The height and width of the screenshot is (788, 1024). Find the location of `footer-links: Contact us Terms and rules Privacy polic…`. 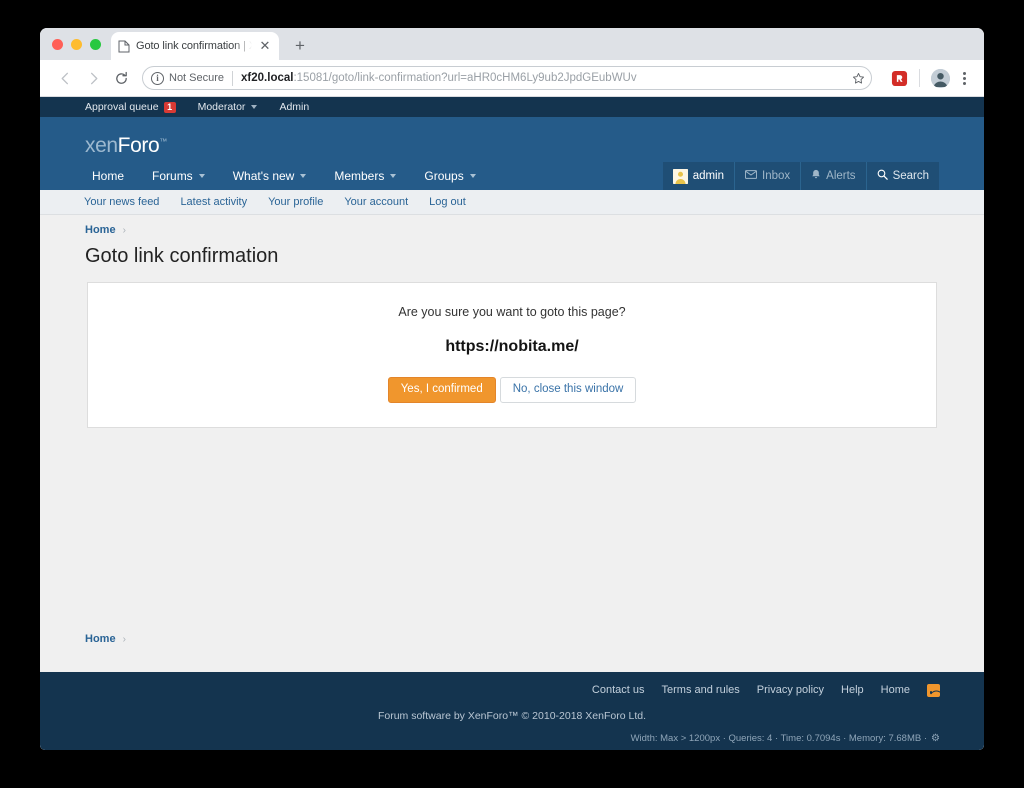

footer-links: Contact us Terms and rules Privacy polic… is located at coordinates (512, 686).